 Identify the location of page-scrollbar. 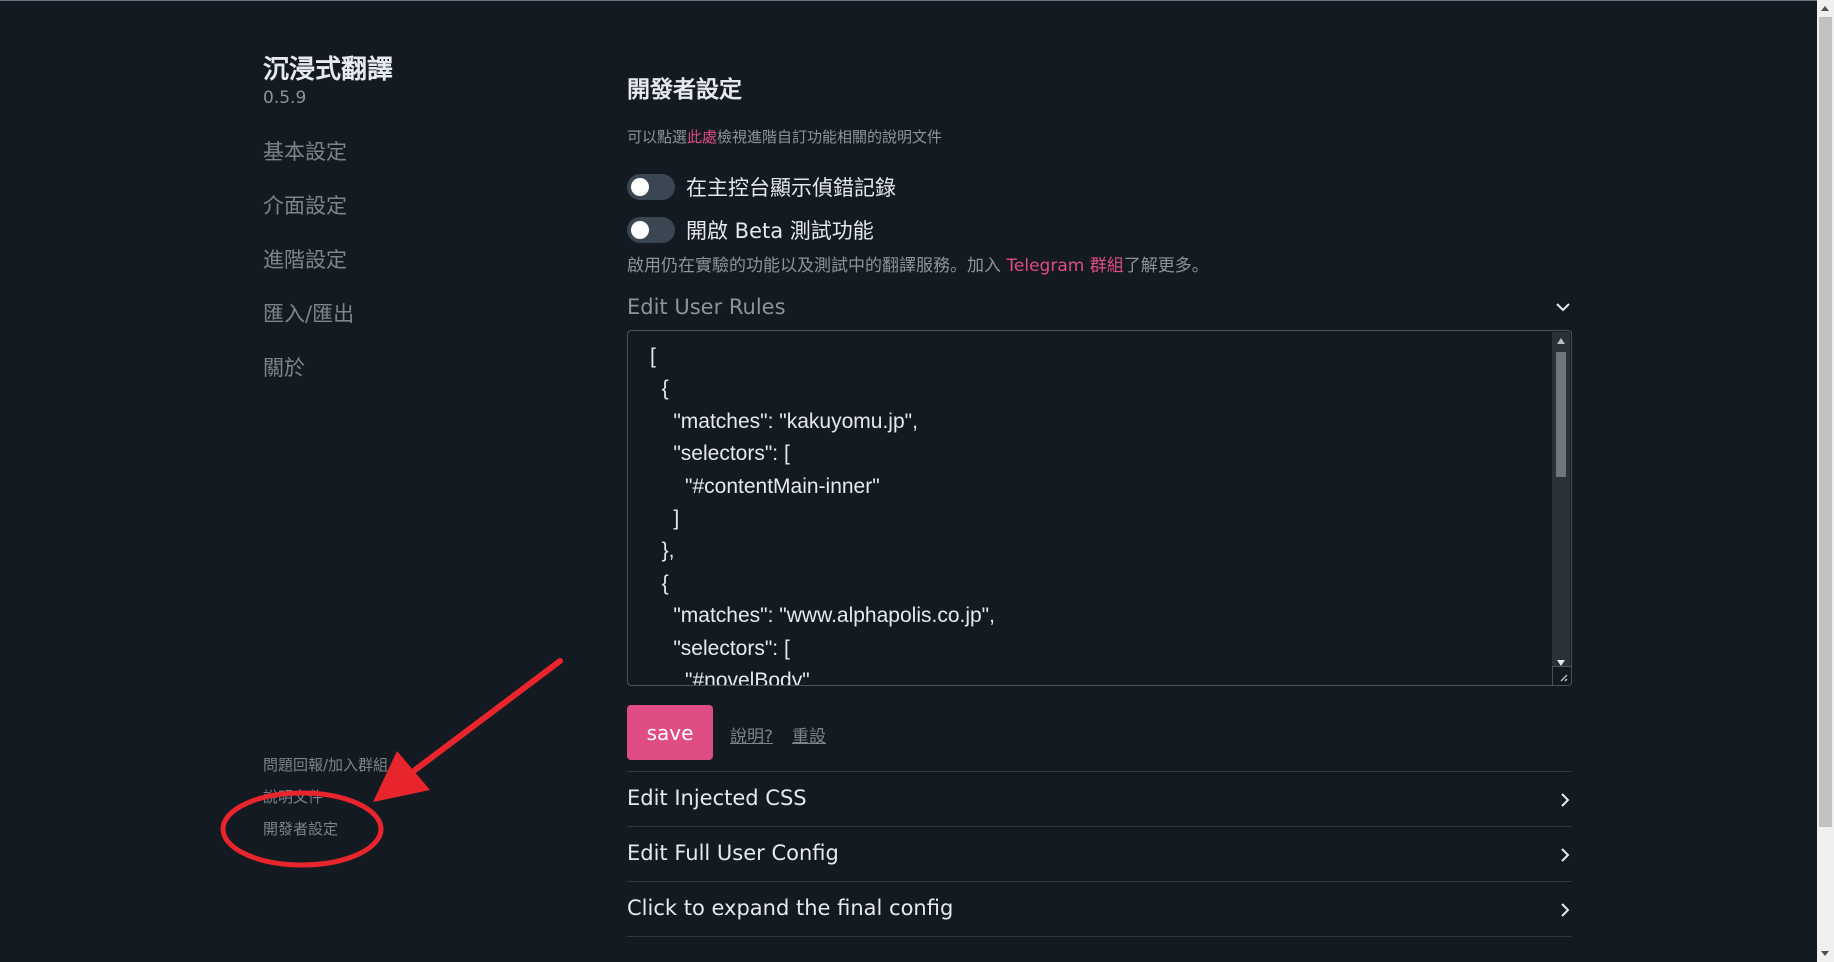
(1825, 481).